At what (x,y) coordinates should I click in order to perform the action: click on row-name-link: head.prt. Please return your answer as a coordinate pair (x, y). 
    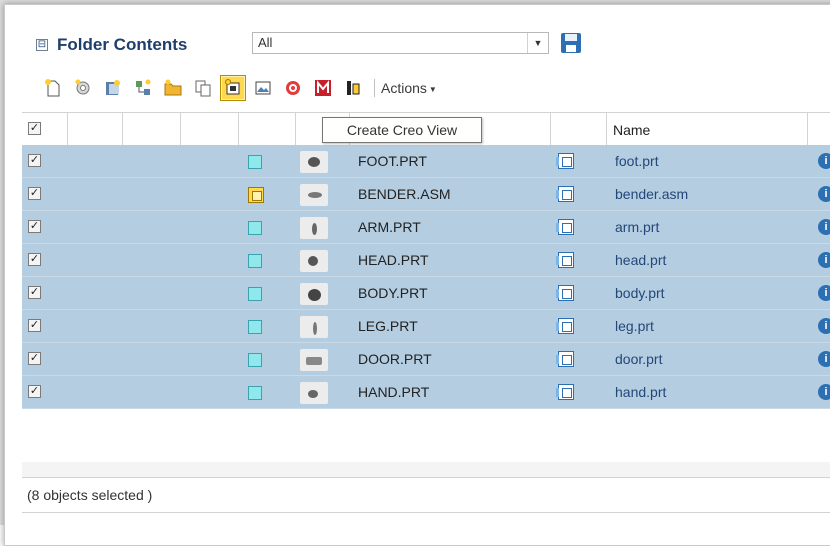
    Looking at the image, I should click on (640, 260).